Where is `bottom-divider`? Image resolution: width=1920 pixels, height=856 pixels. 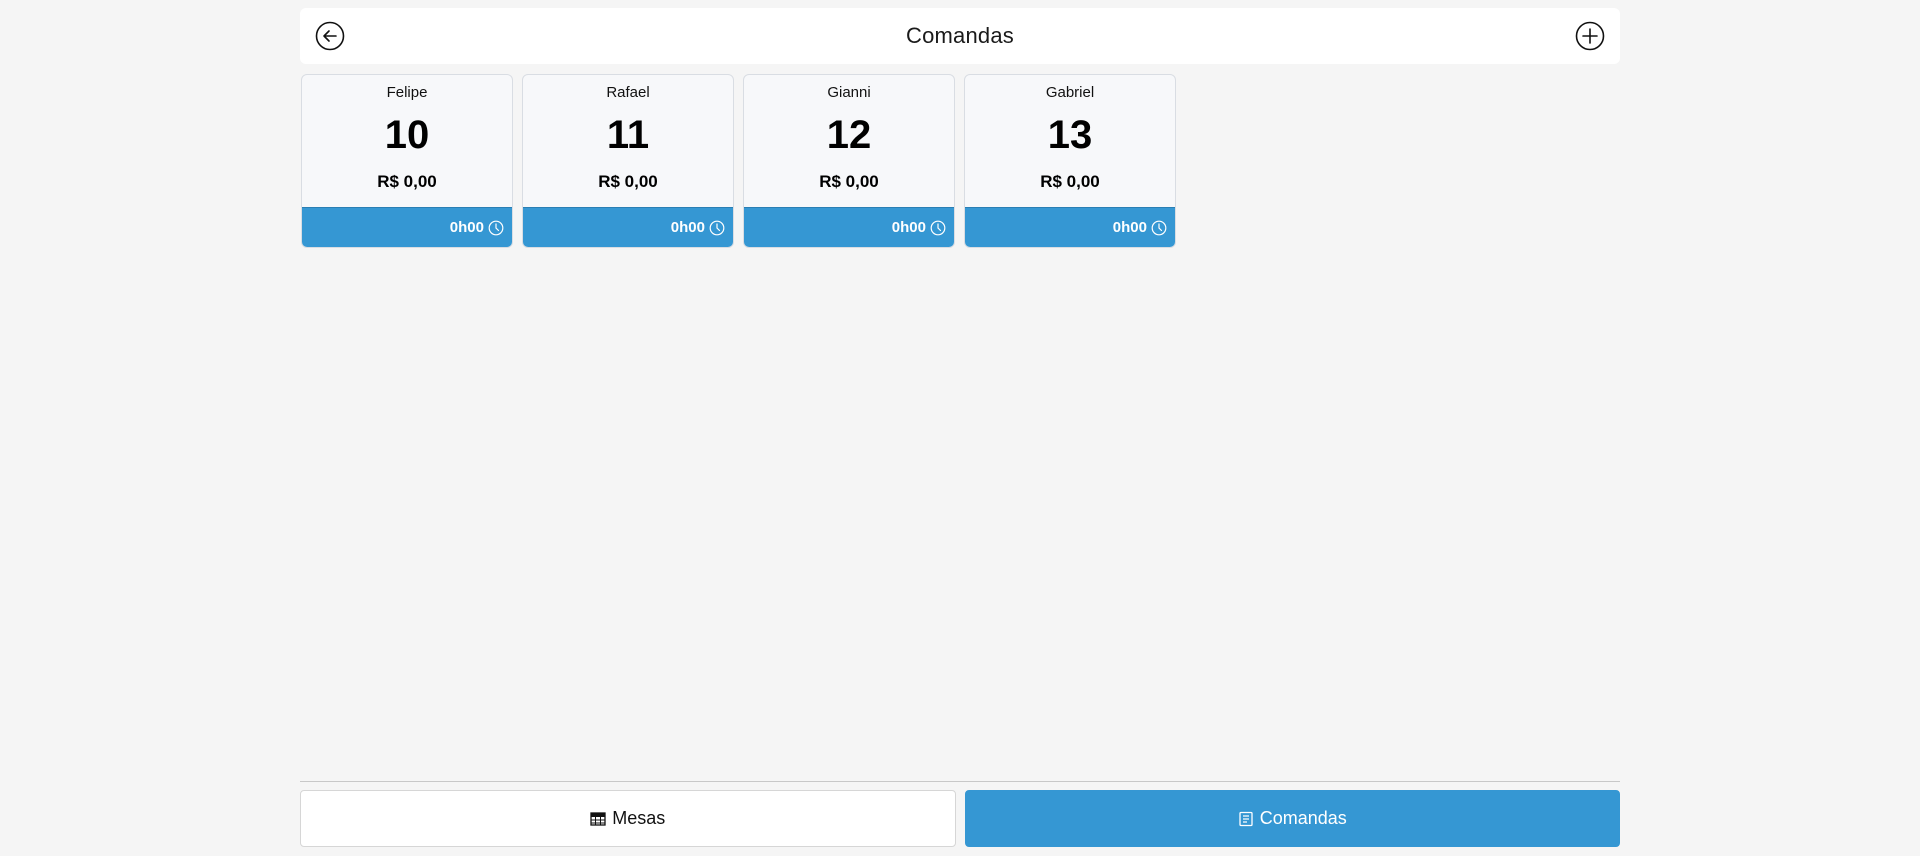 bottom-divider is located at coordinates (960, 781).